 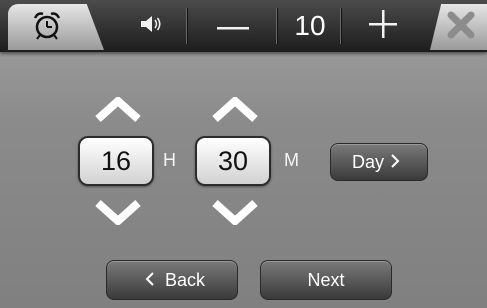 I want to click on day-button-label: Day, so click(x=367, y=161).